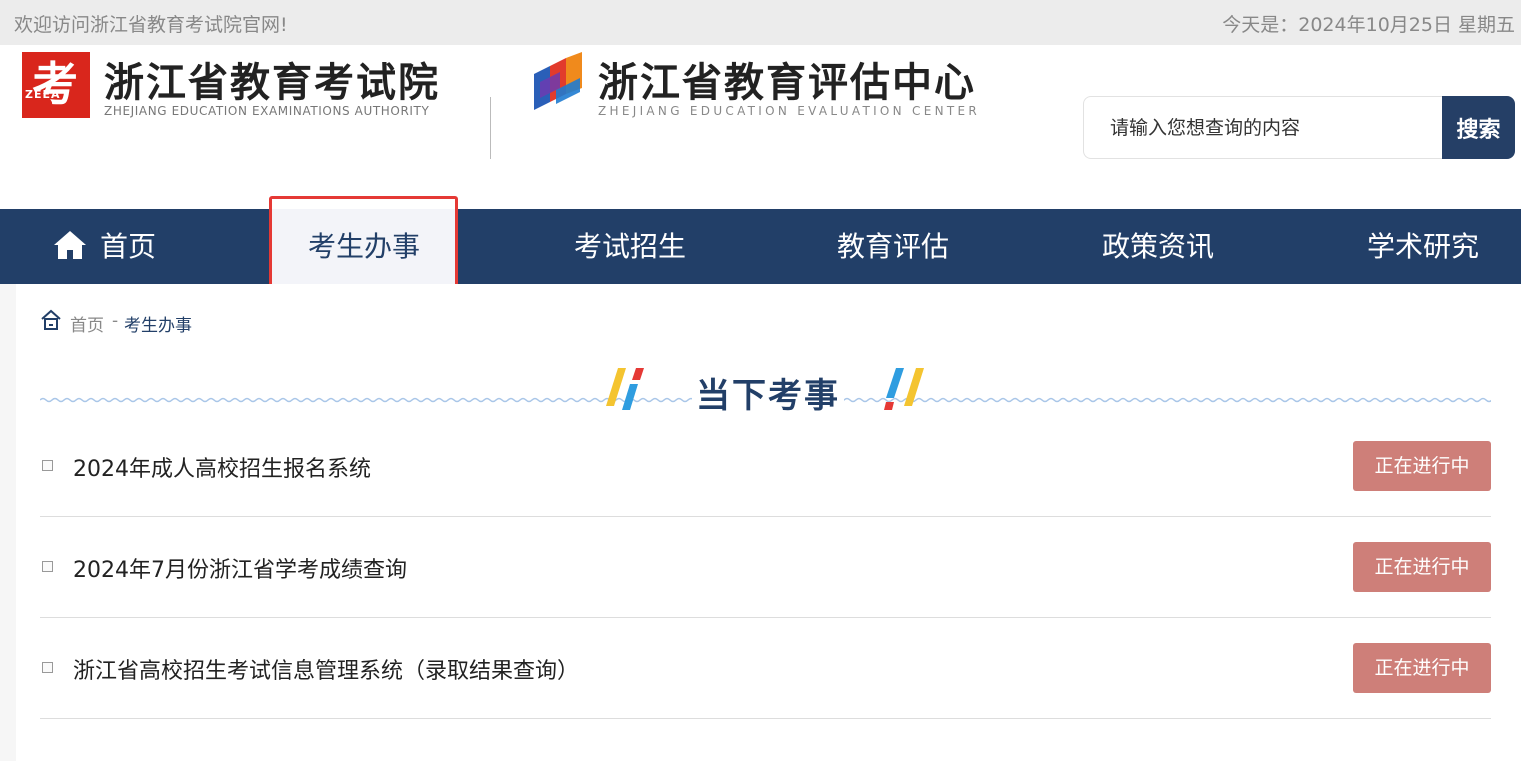 Image resolution: width=1521 pixels, height=761 pixels. I want to click on home-icon, so click(70, 245).